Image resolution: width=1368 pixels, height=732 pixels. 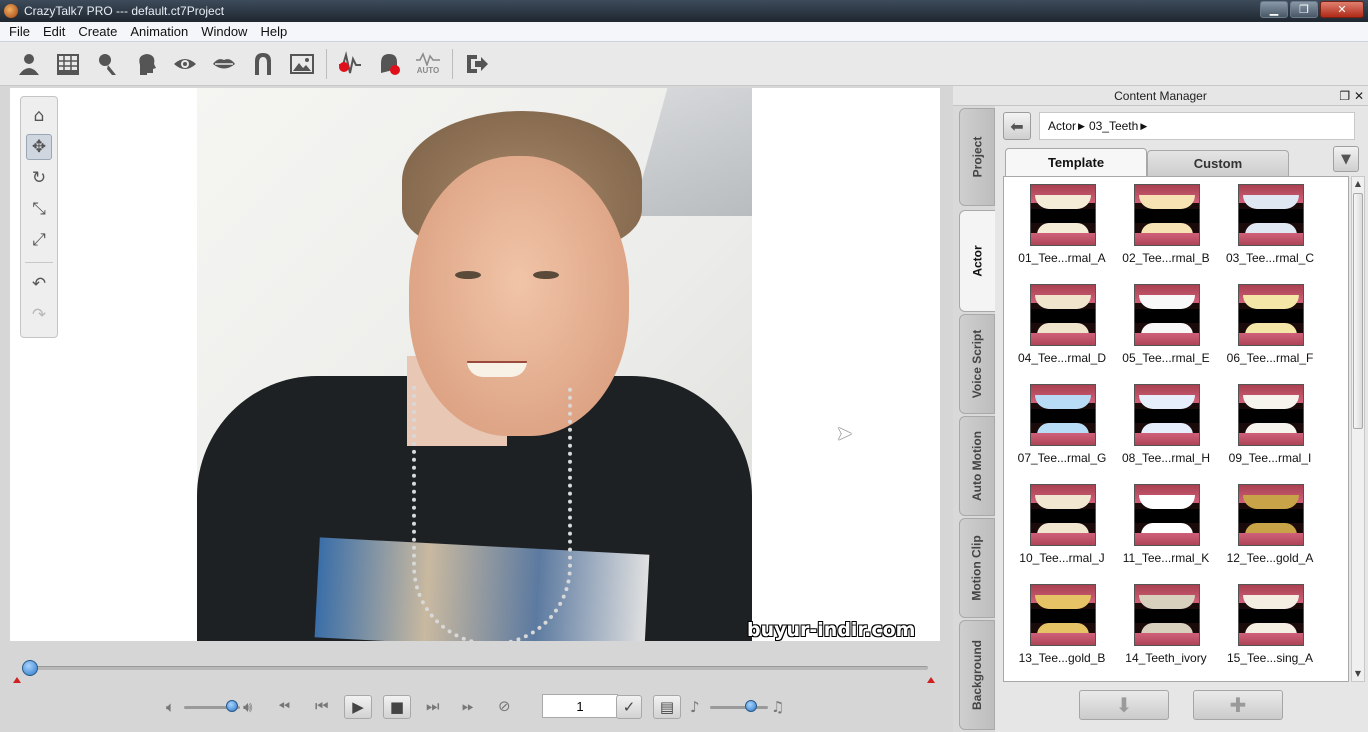 I want to click on next-frame-icon: ⏭︎, so click(x=433, y=706).